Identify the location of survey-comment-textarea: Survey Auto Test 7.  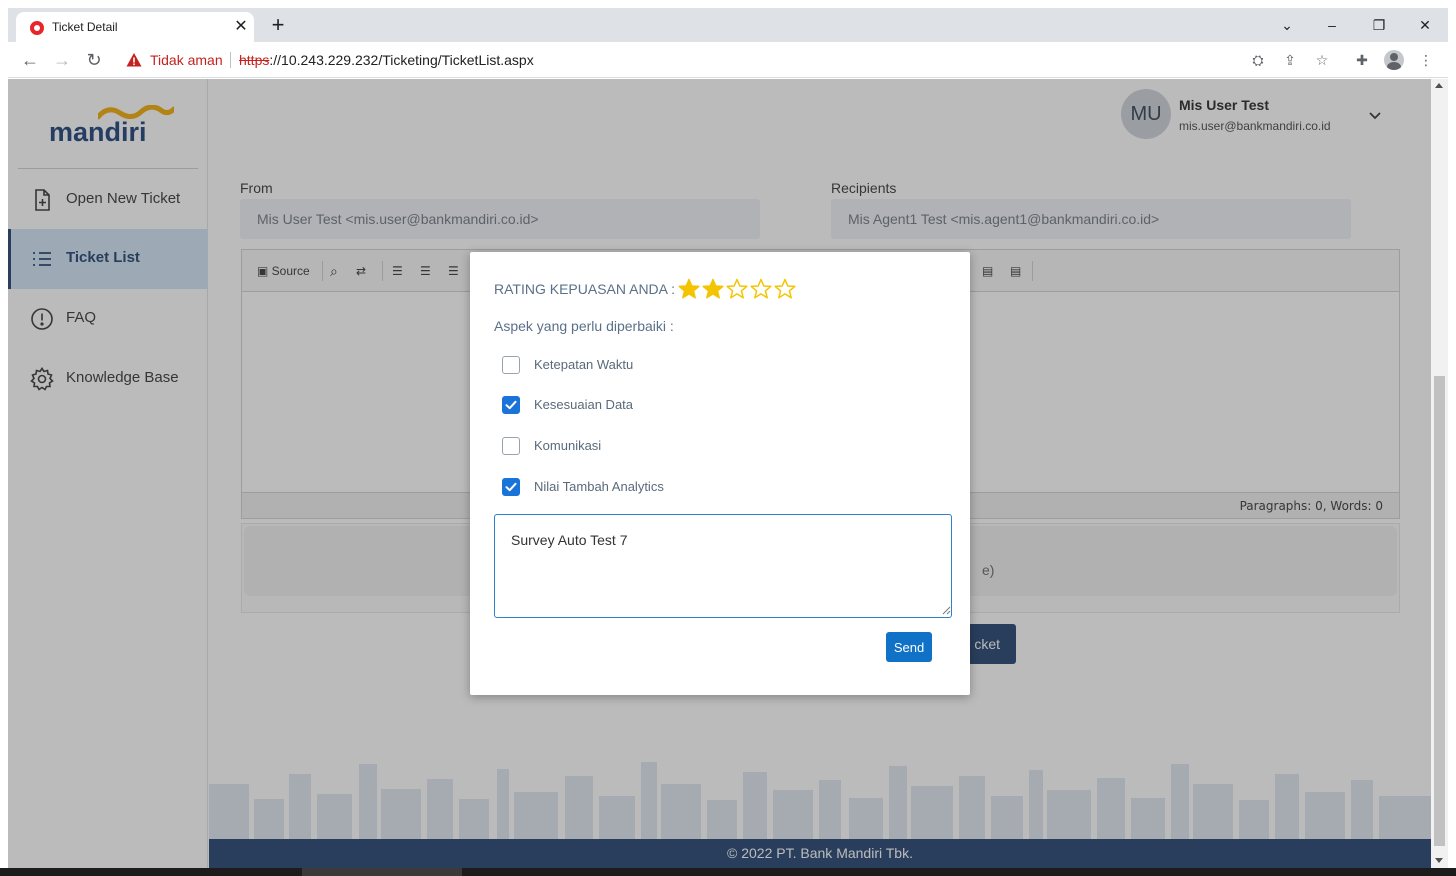
(723, 566).